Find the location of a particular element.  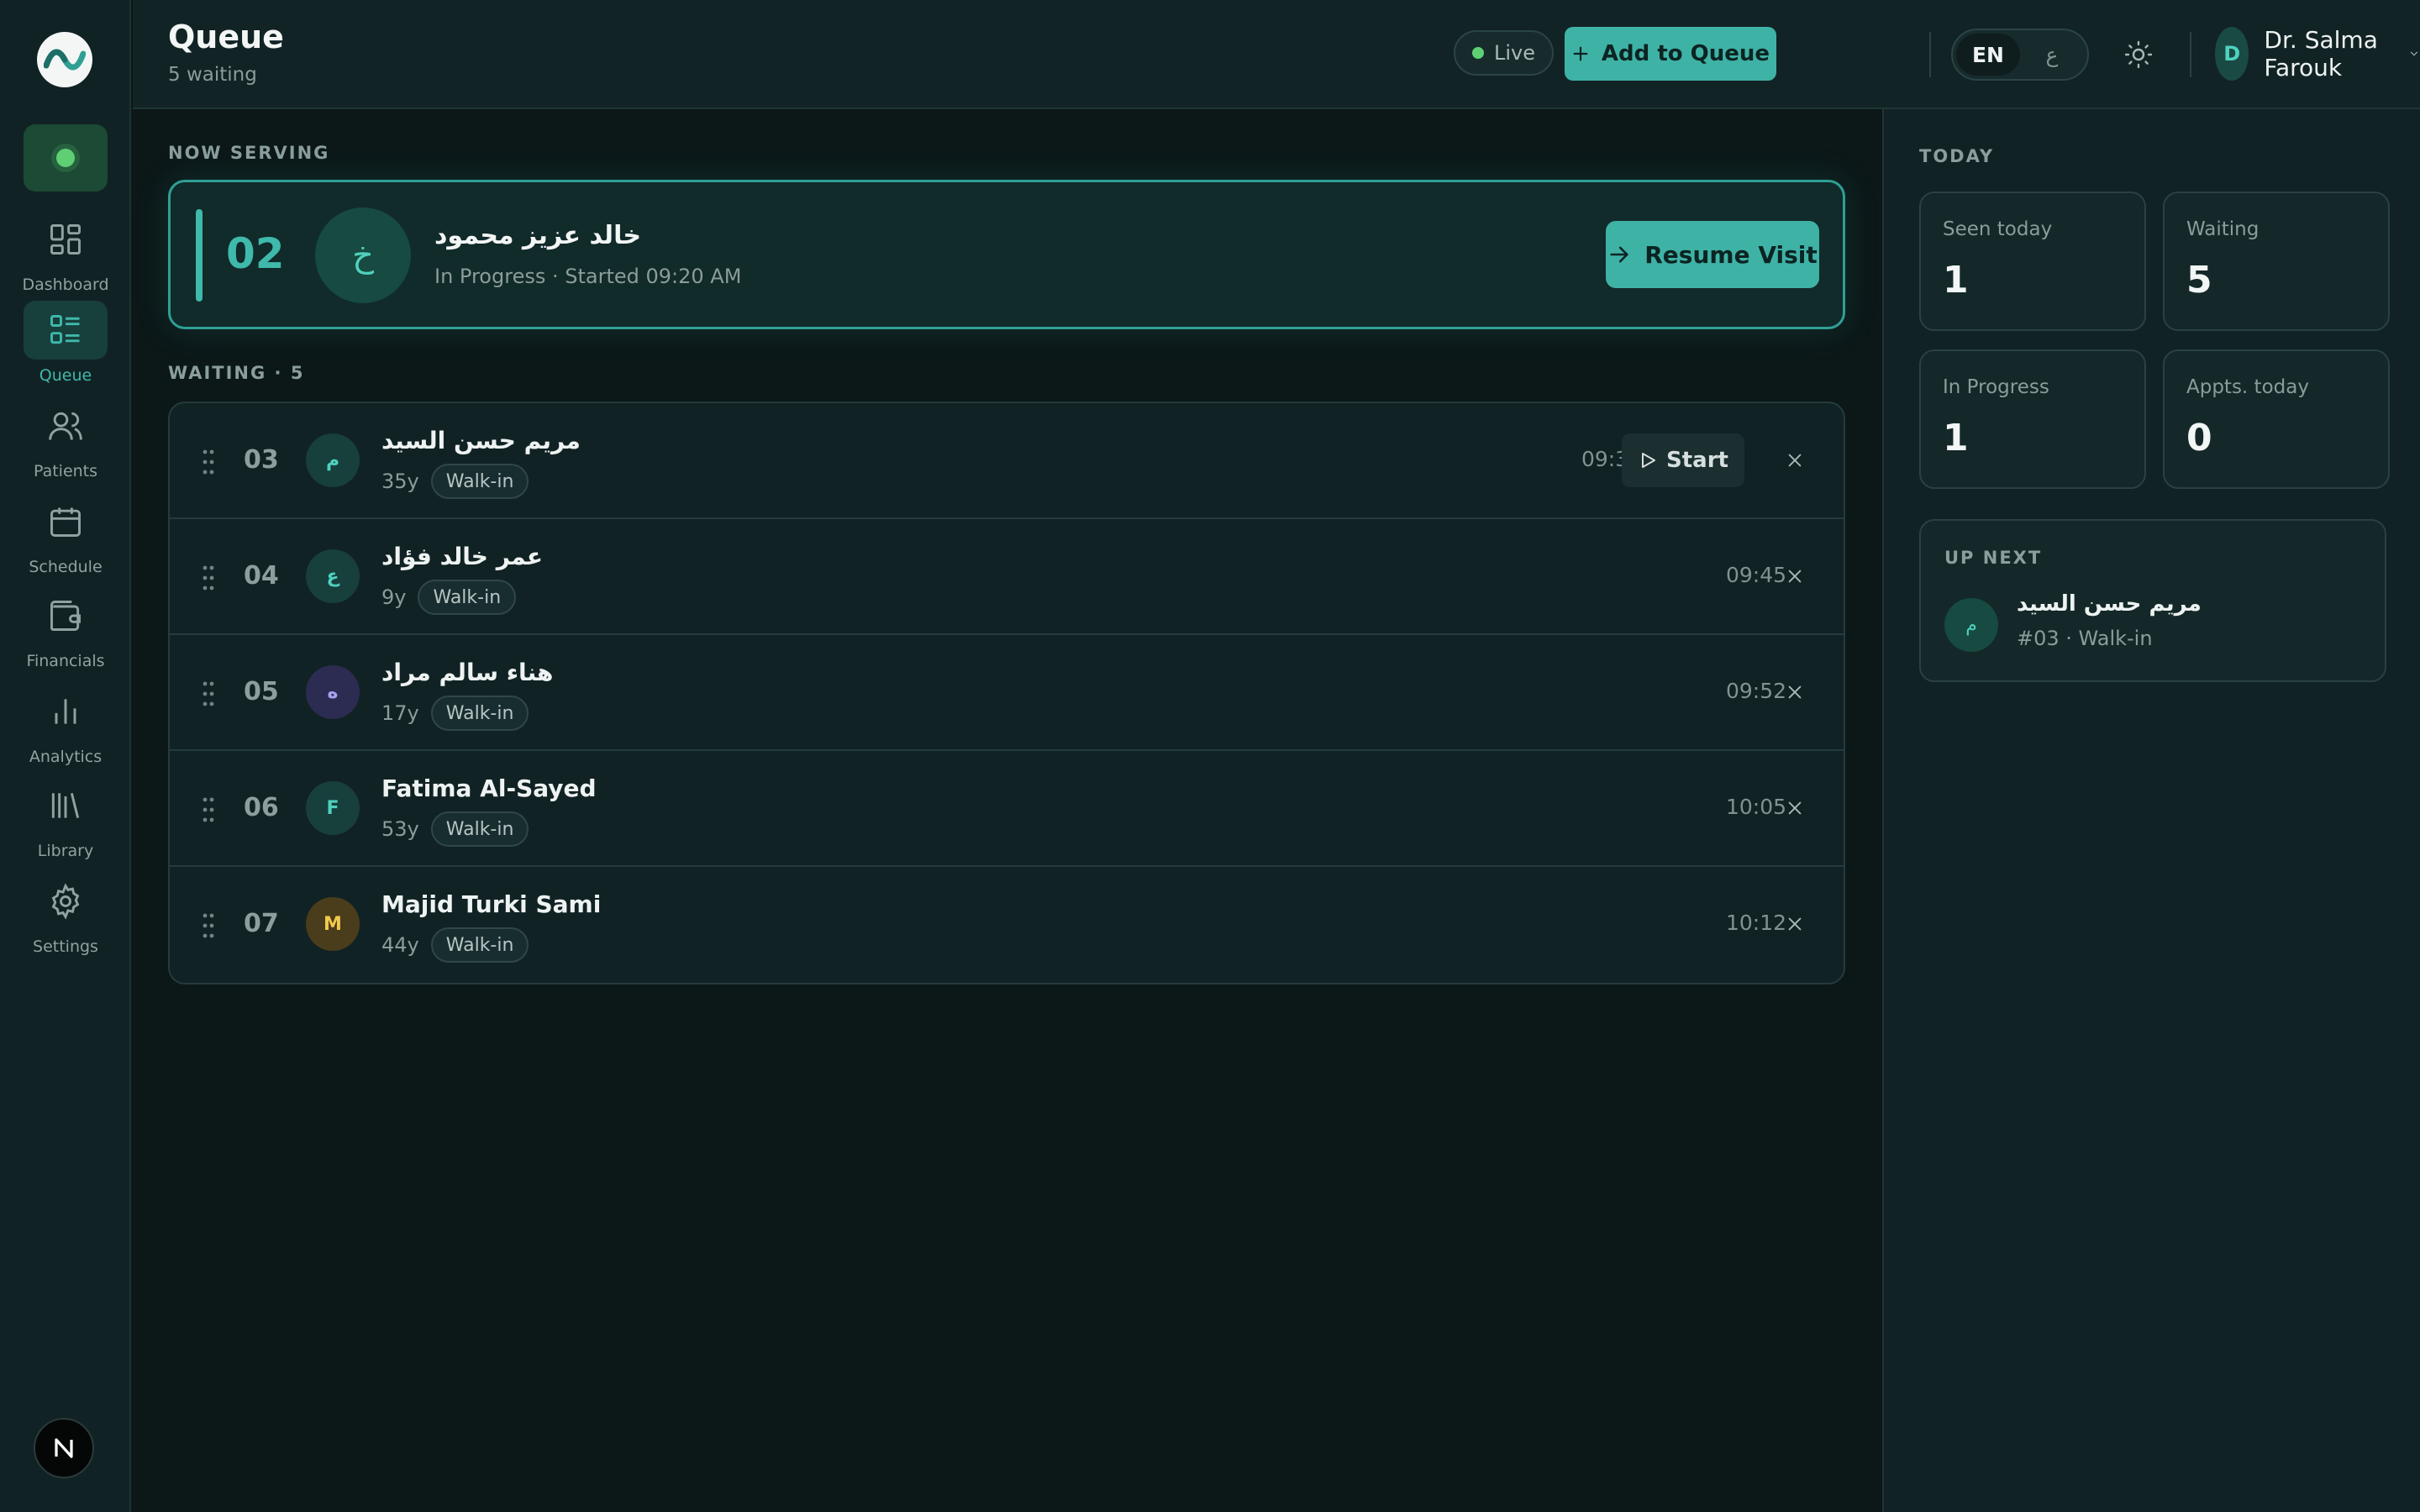

patient-avatar: ه is located at coordinates (333, 692).